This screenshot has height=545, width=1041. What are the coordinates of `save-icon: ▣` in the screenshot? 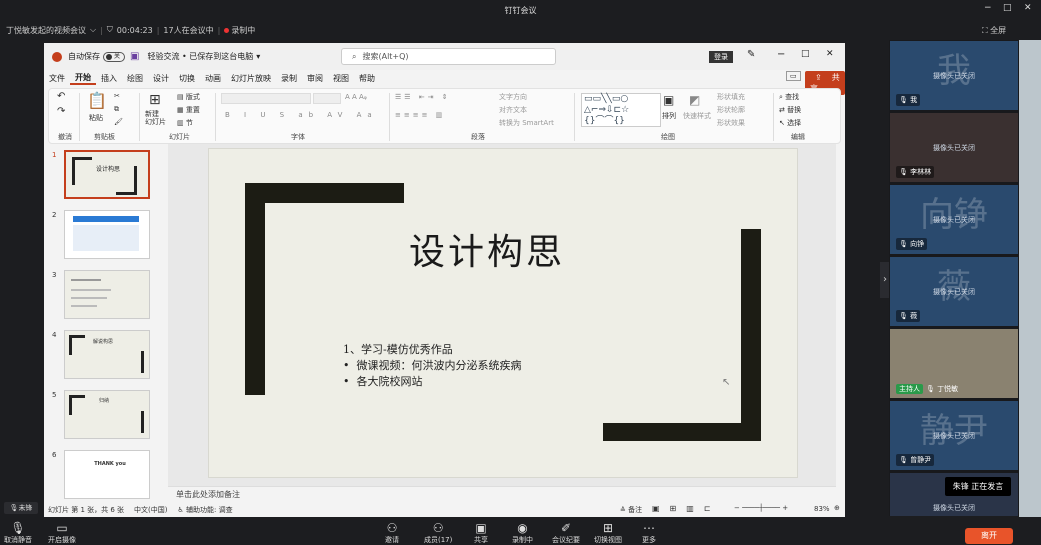 It's located at (134, 56).